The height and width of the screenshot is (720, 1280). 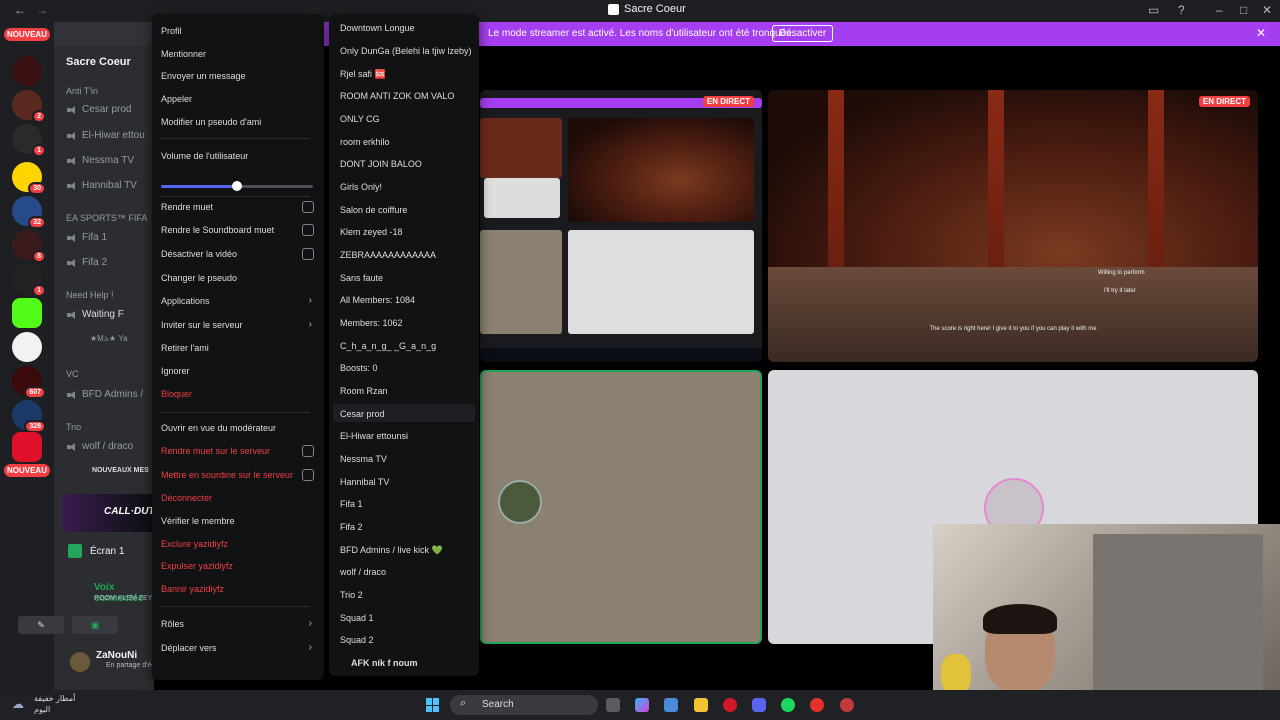 What do you see at coordinates (215, 451) in the screenshot?
I see `menu-server-mute: Rendre muet sur le serveur` at bounding box center [215, 451].